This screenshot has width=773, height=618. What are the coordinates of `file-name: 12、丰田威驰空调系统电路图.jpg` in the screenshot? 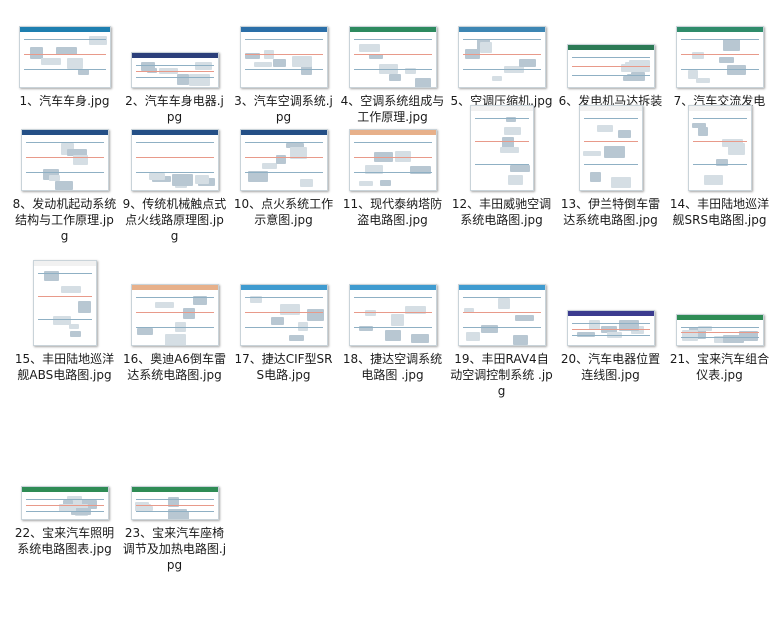 It's located at (501, 212).